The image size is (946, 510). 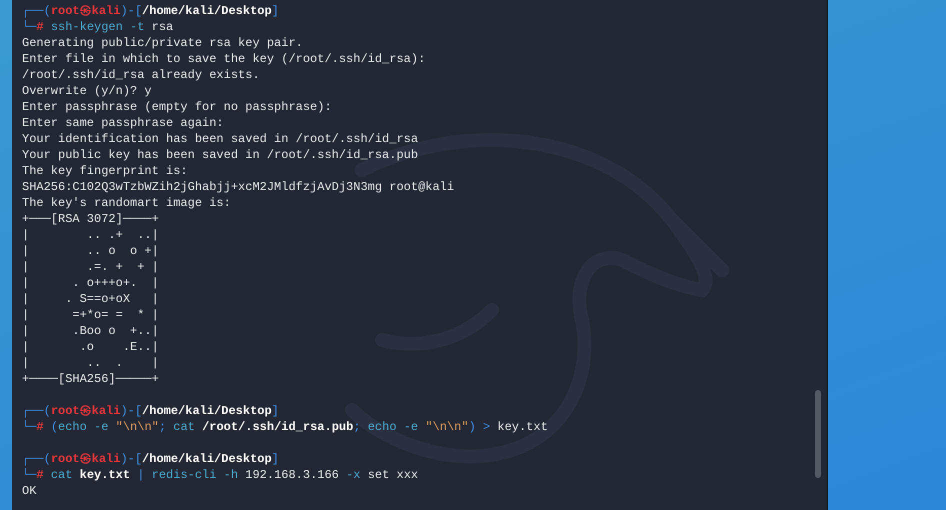 What do you see at coordinates (221, 475) in the screenshot?
I see `command-line: └─# cat key.txt | redis-cli -h 192.168.3.166 -x set xxx` at bounding box center [221, 475].